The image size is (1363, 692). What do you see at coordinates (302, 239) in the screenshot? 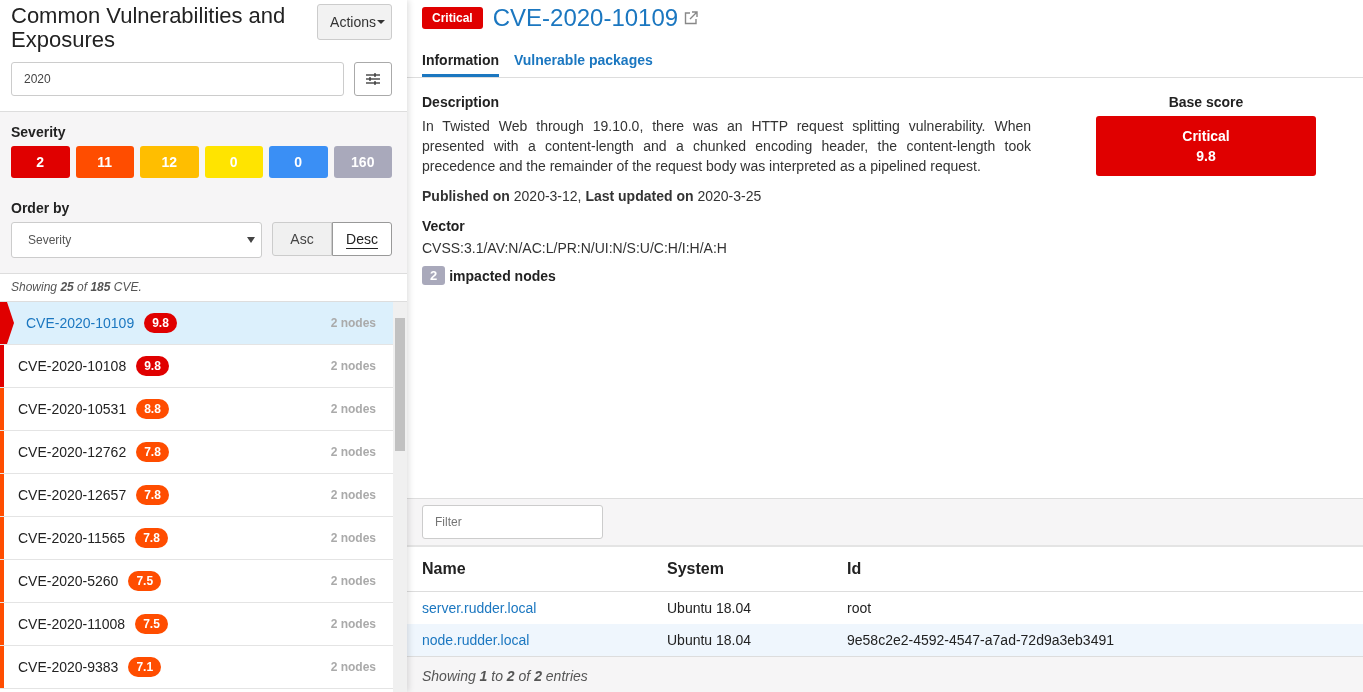
I see `sort-direction-button: Asc` at bounding box center [302, 239].